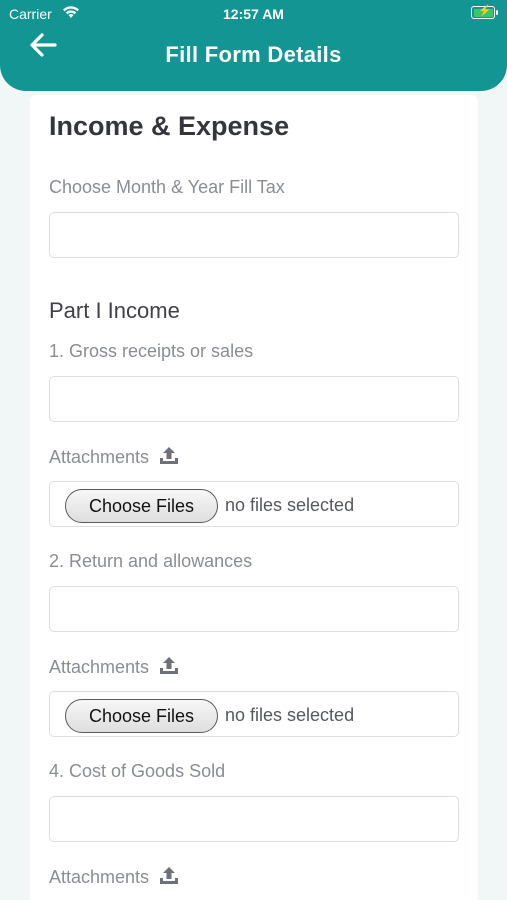 This screenshot has width=507, height=900. I want to click on gross-receipts-input, so click(254, 399).